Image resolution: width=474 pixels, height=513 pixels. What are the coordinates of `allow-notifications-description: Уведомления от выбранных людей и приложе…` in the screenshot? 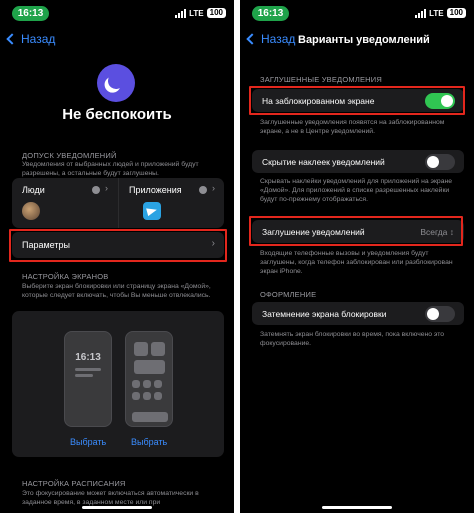 It's located at (110, 169).